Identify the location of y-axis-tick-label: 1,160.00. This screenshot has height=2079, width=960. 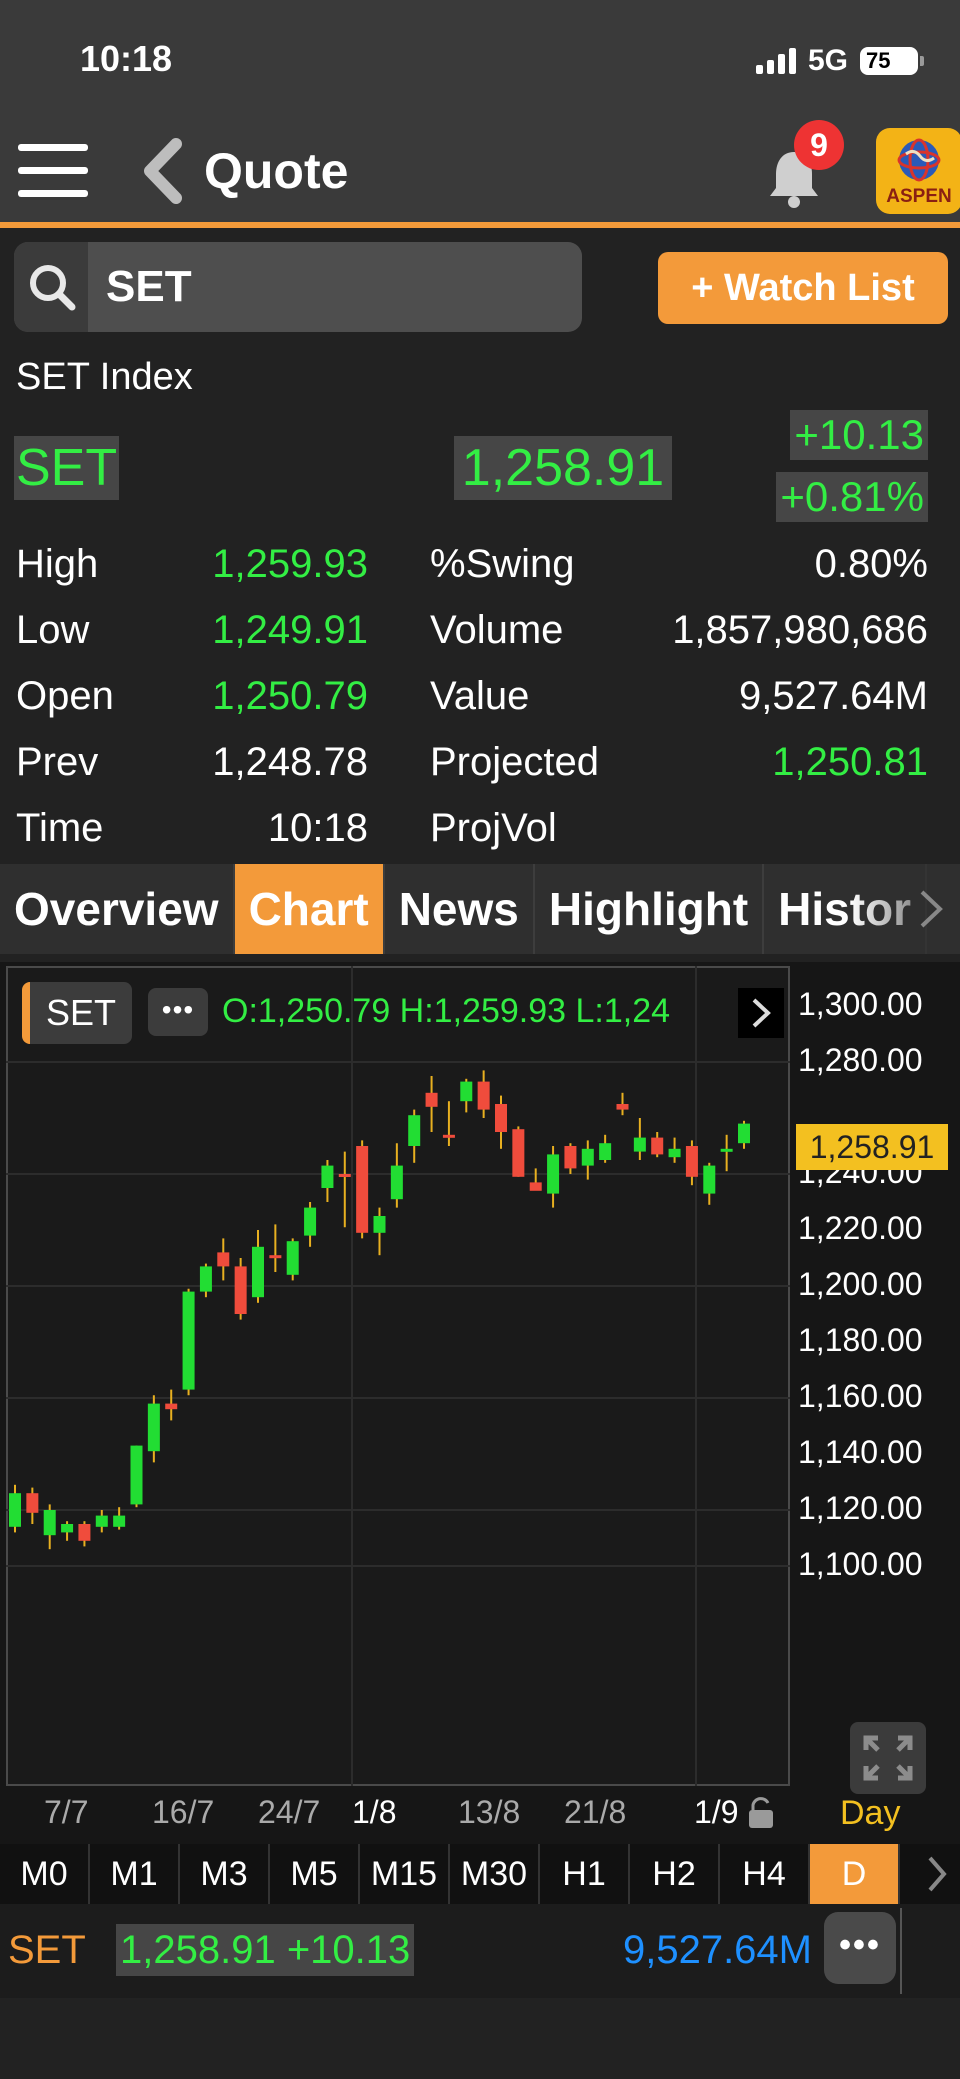
(860, 1396).